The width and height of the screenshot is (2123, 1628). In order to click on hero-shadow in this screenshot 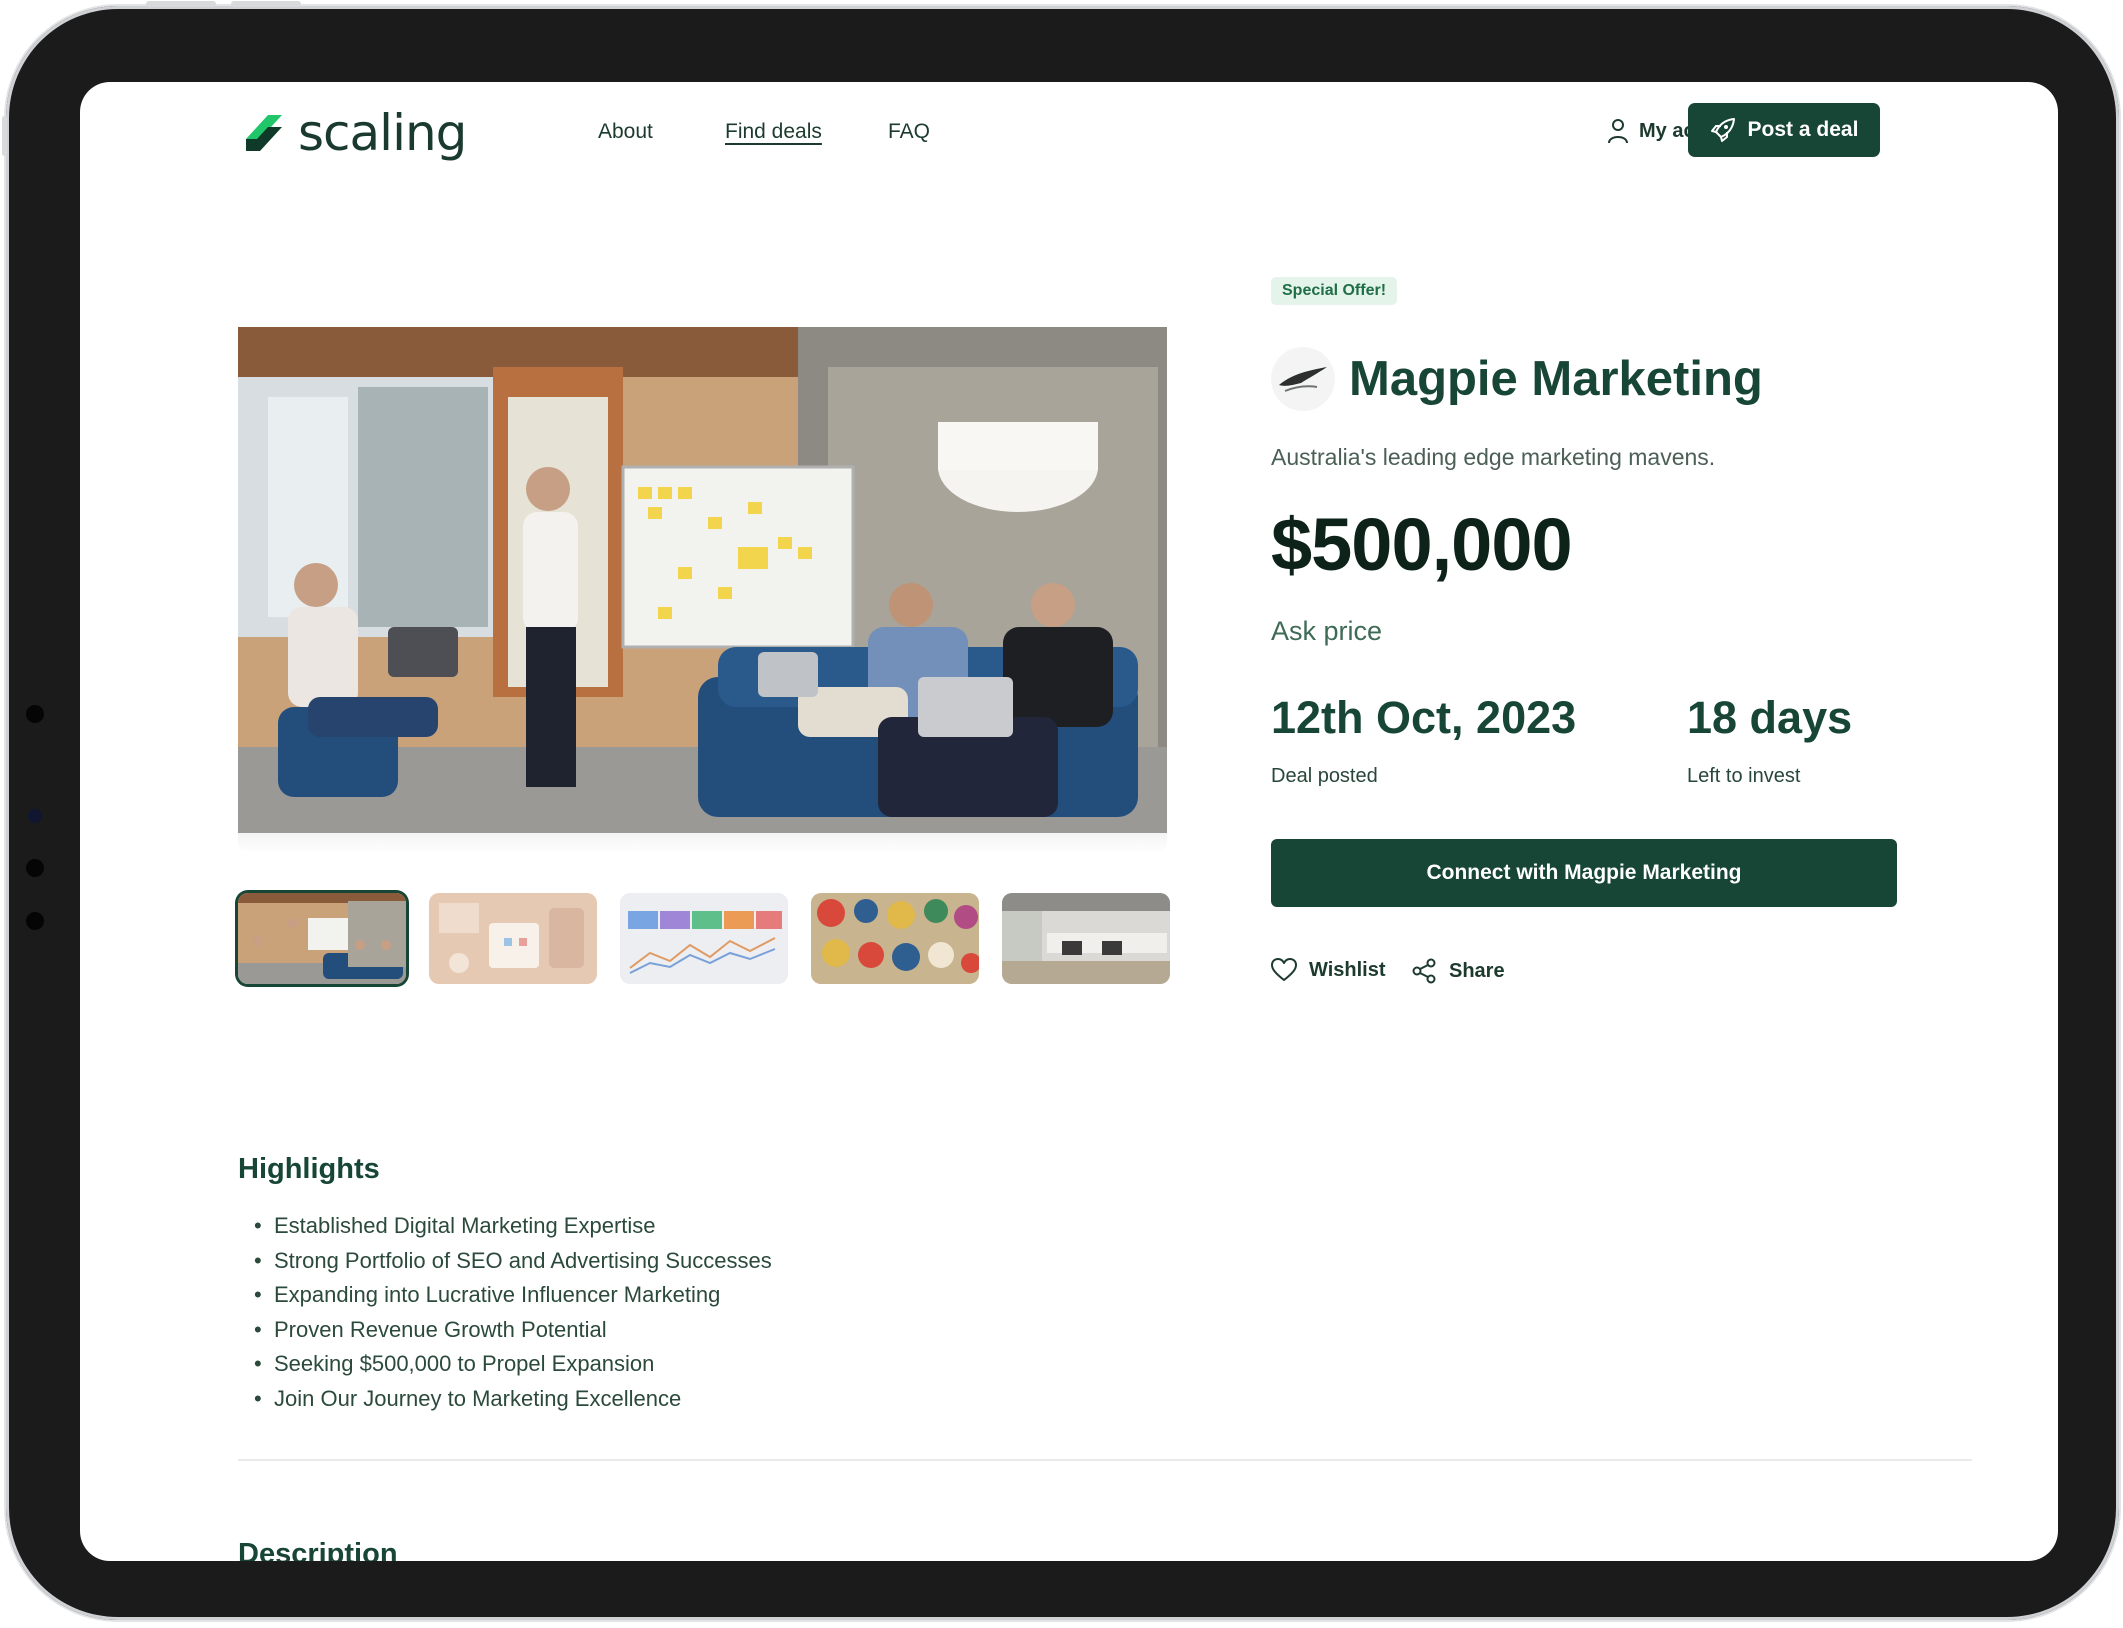, I will do `click(702, 843)`.